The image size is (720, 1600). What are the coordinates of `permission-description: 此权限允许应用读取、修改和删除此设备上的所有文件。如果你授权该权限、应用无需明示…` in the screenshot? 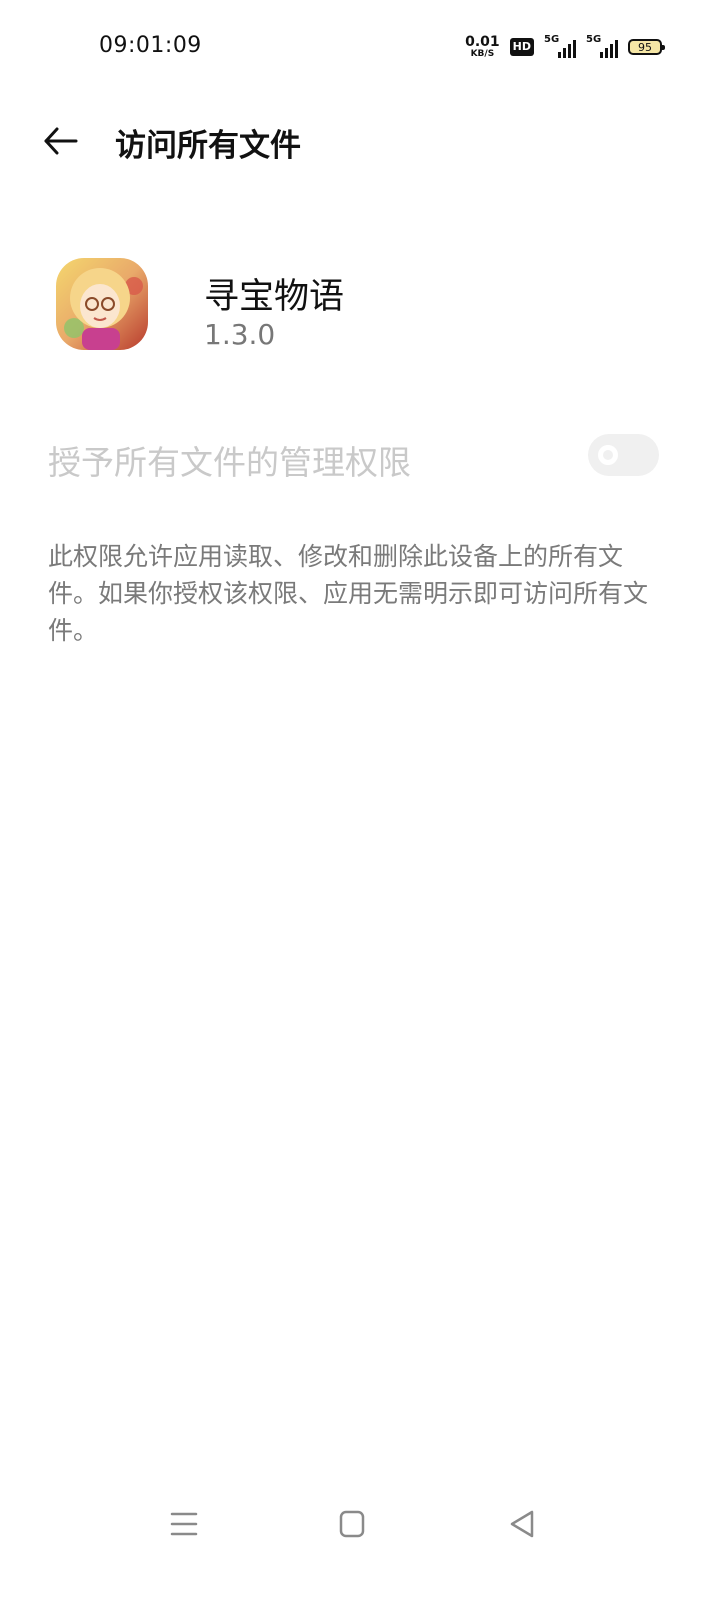 It's located at (348, 593).